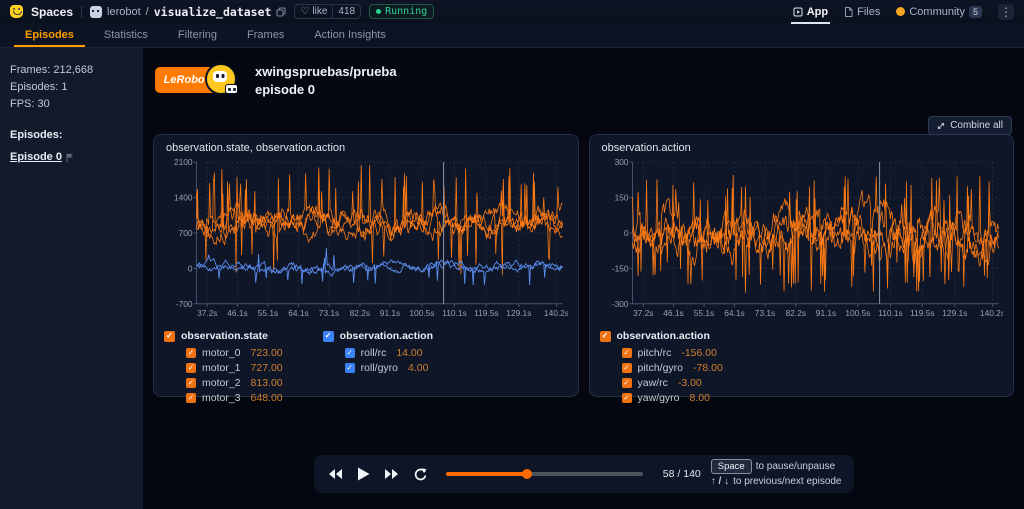 Image resolution: width=1024 pixels, height=509 pixels. I want to click on episode-subtitle: episode 0, so click(285, 89).